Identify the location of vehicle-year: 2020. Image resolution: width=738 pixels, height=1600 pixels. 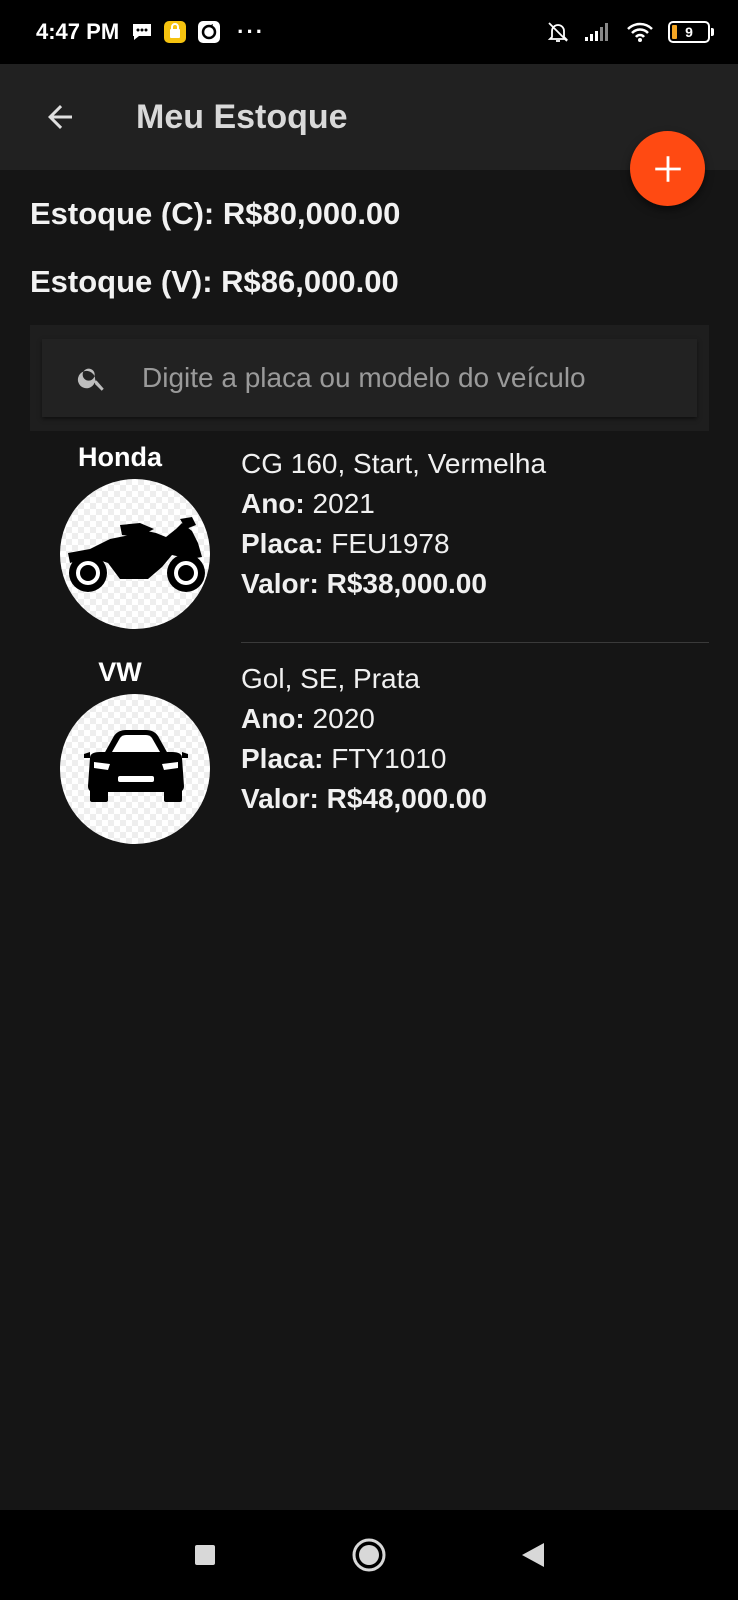
(343, 718).